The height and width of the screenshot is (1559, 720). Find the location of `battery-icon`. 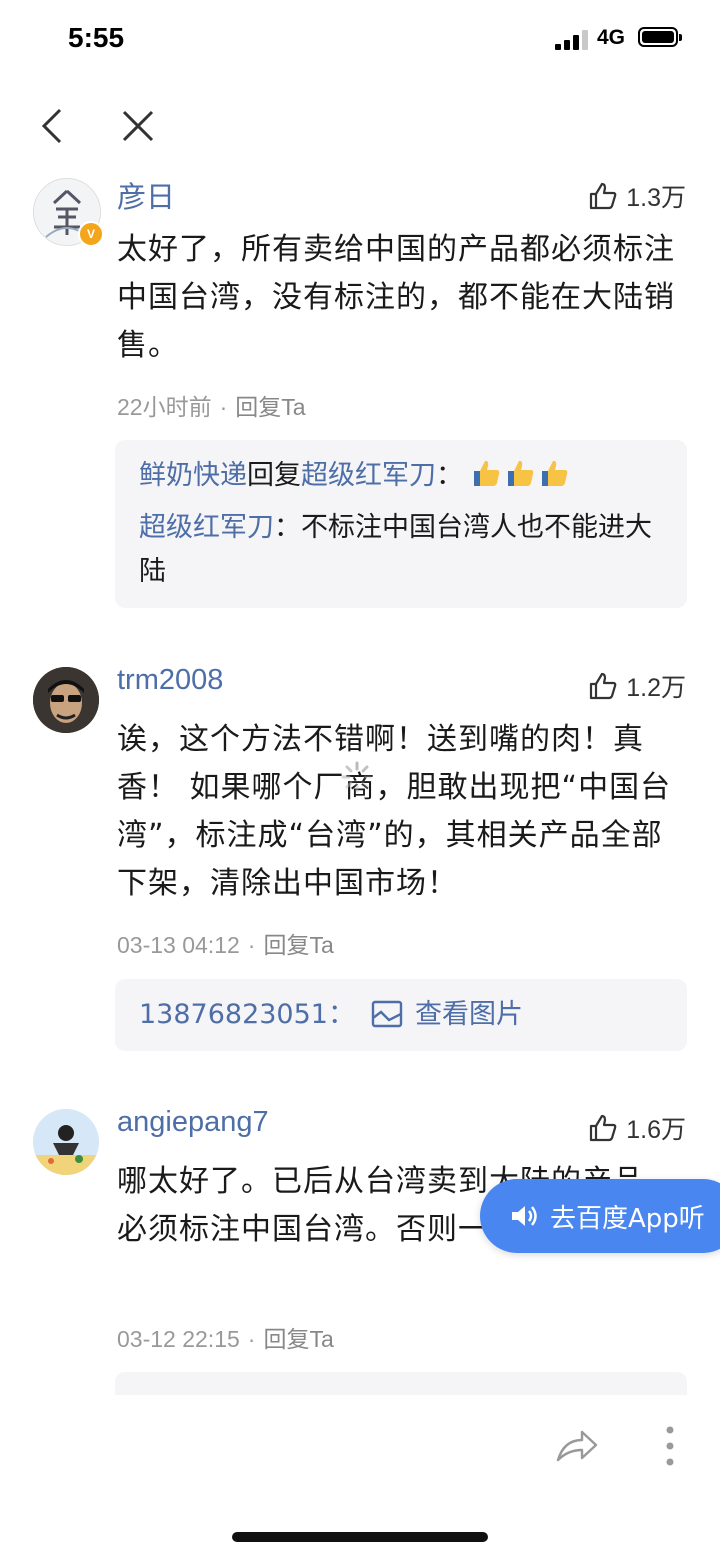

battery-icon is located at coordinates (660, 37).